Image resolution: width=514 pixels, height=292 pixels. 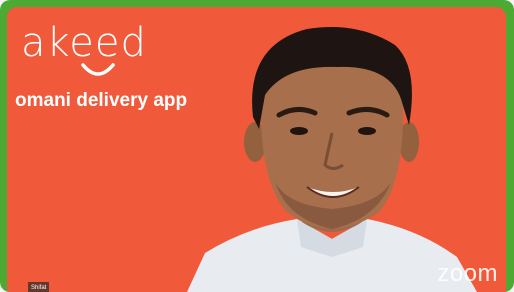 What do you see at coordinates (467, 273) in the screenshot?
I see `zoom-watermark: zoom` at bounding box center [467, 273].